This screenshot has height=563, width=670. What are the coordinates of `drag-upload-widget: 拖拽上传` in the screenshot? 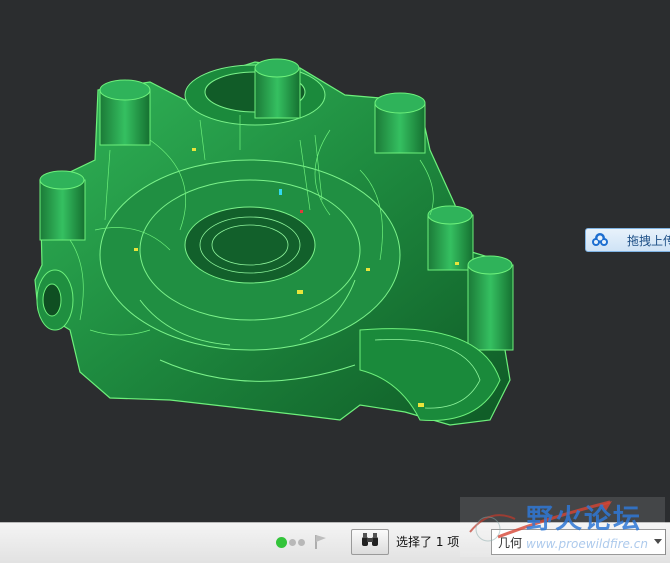 It's located at (627, 240).